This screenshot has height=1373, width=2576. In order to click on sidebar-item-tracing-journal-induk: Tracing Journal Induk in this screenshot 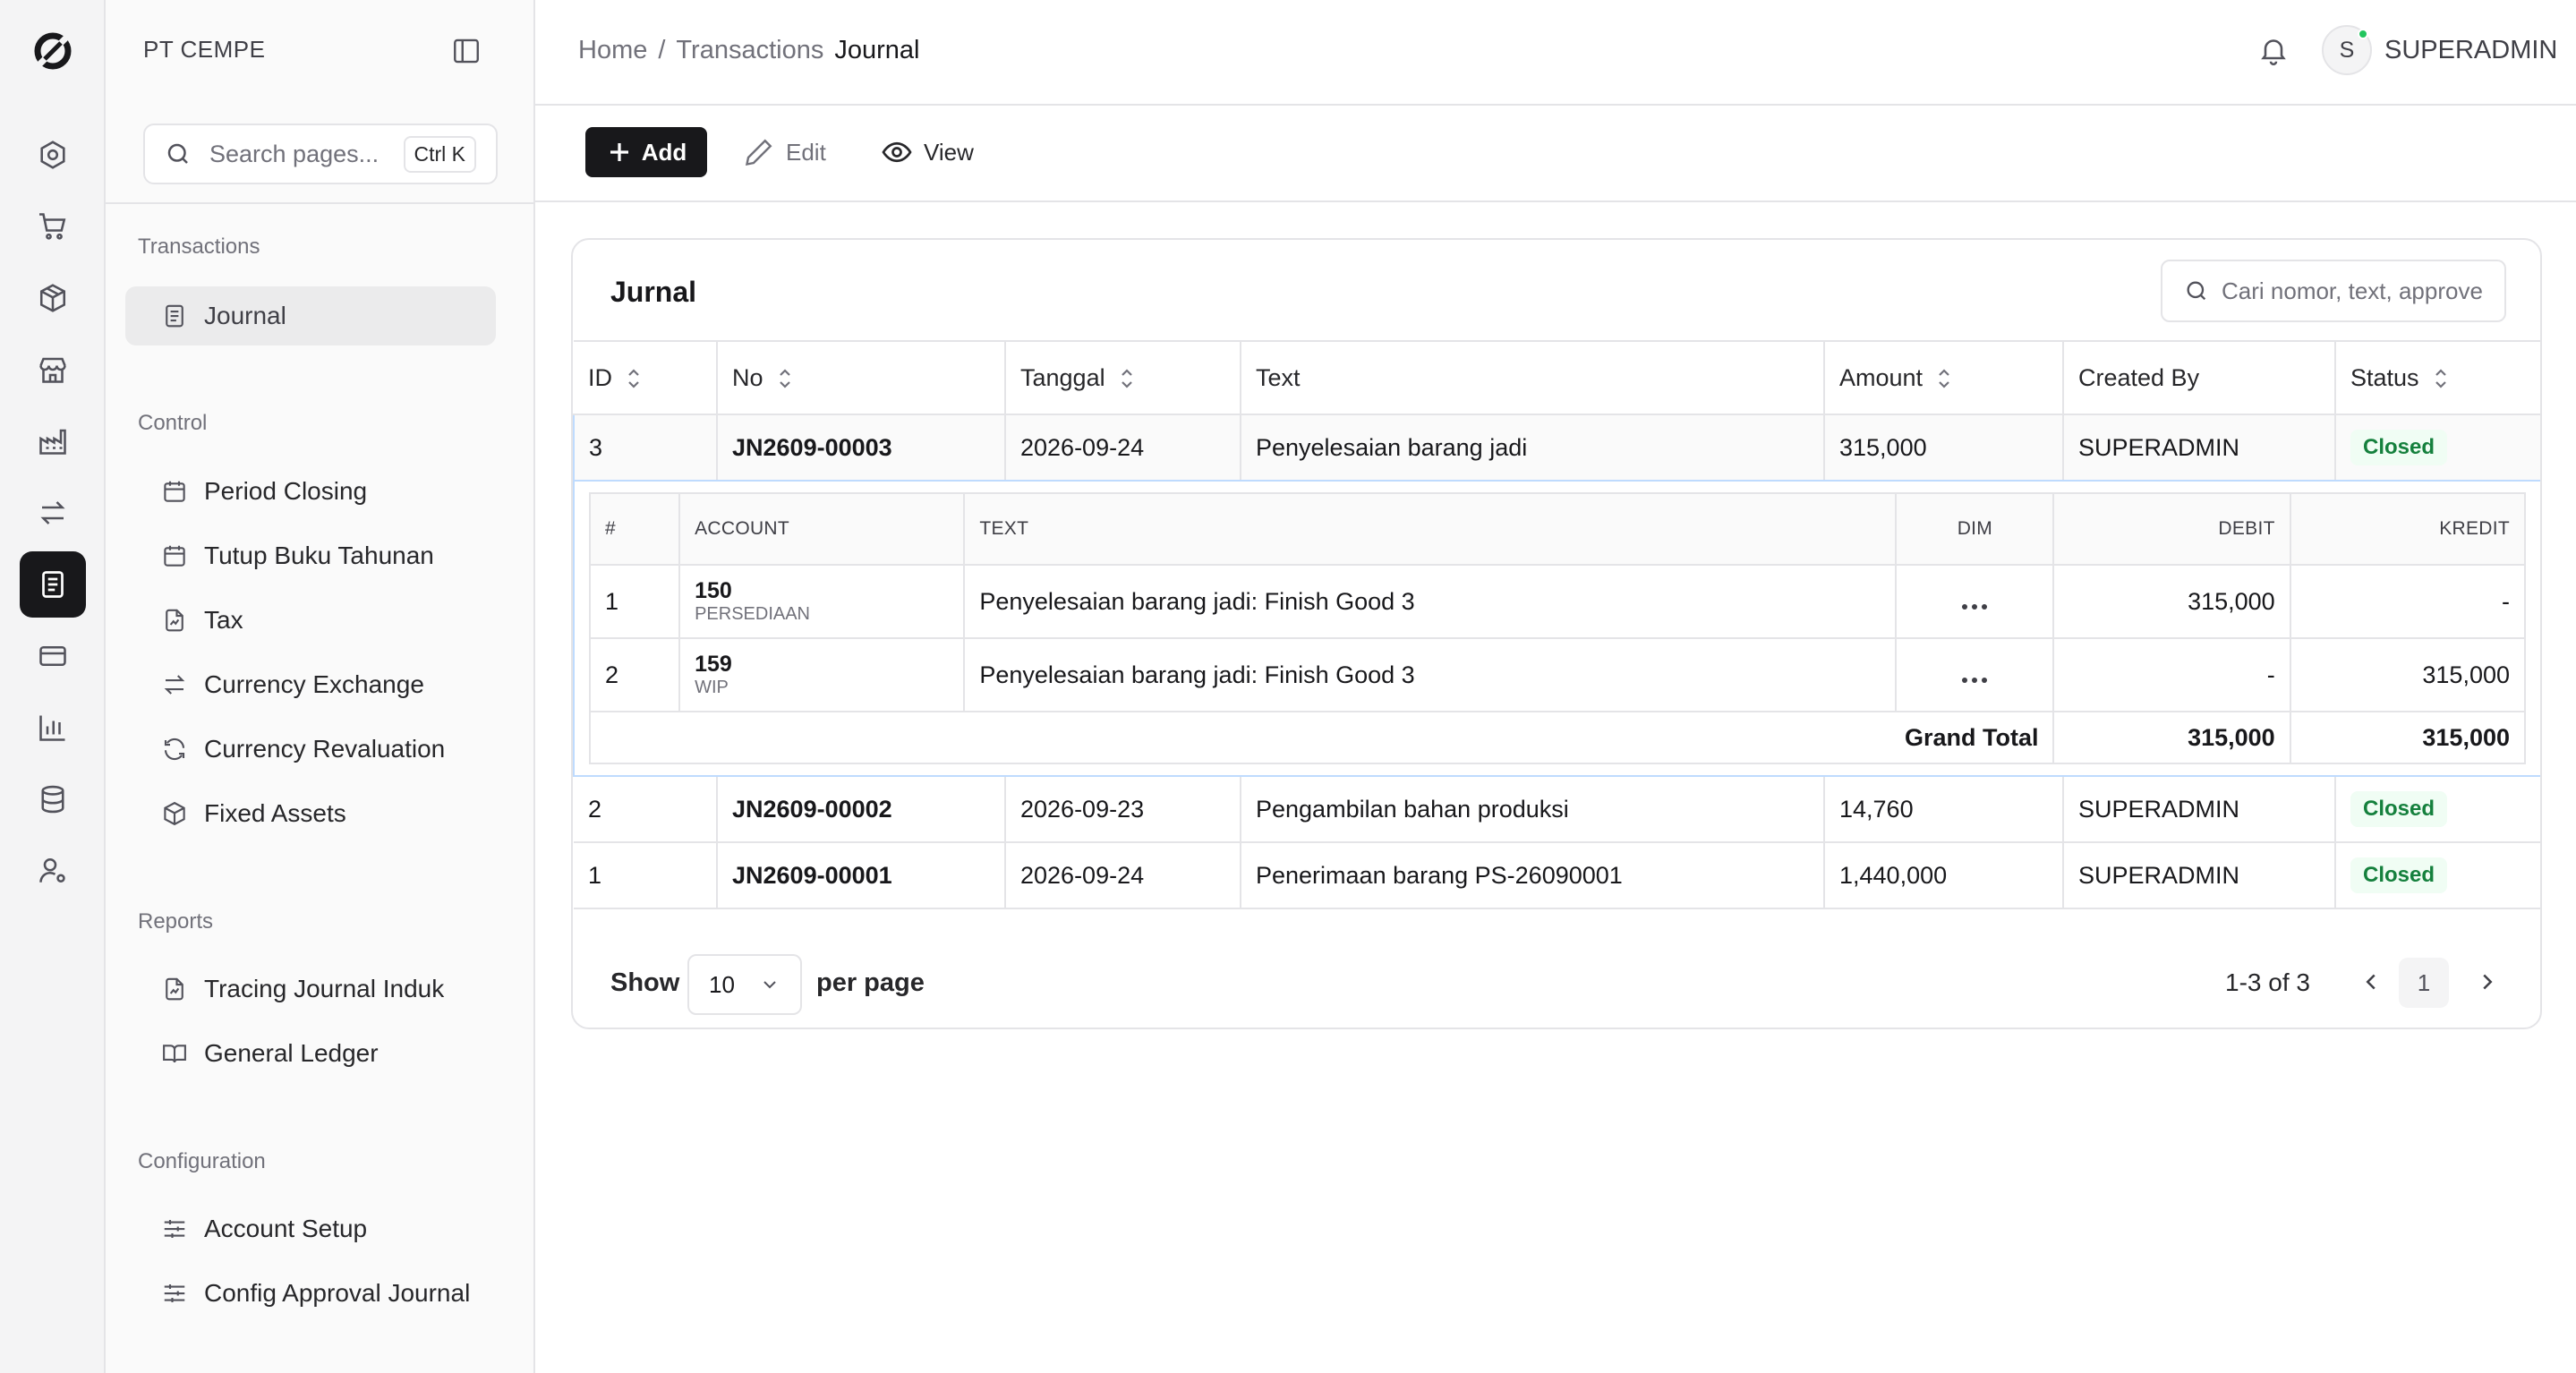, I will do `click(310, 989)`.